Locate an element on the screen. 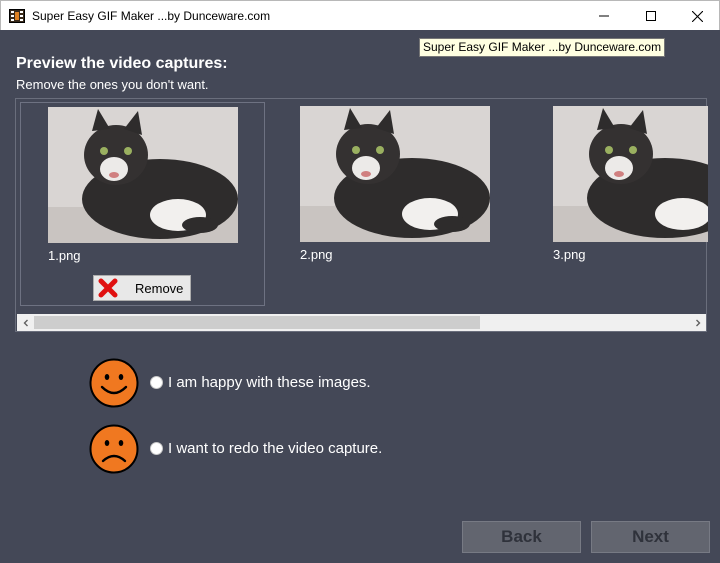 Image resolution: width=720 pixels, height=563 pixels. capture-item: 1.png Remove is located at coordinates (142, 204).